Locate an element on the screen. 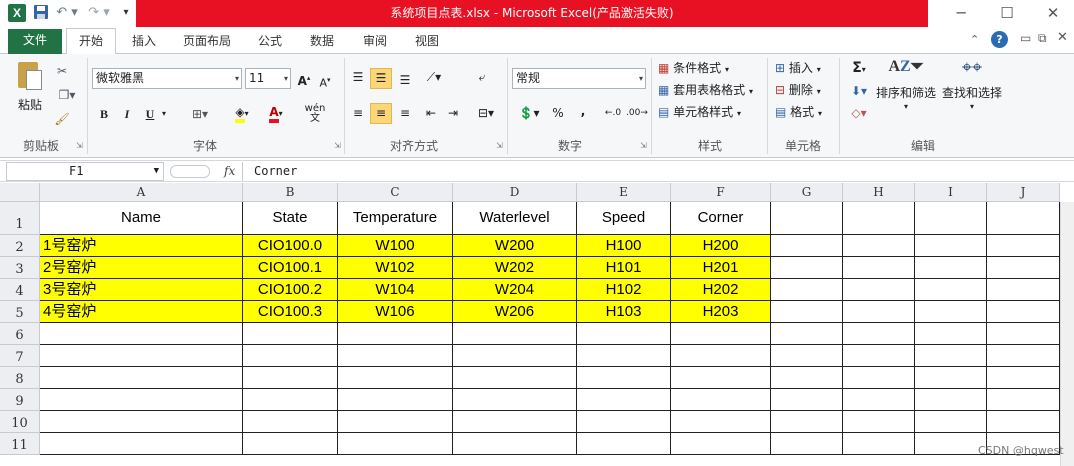 Image resolution: width=1074 pixels, height=466 pixels. data-cell: W106 is located at coordinates (395, 312).